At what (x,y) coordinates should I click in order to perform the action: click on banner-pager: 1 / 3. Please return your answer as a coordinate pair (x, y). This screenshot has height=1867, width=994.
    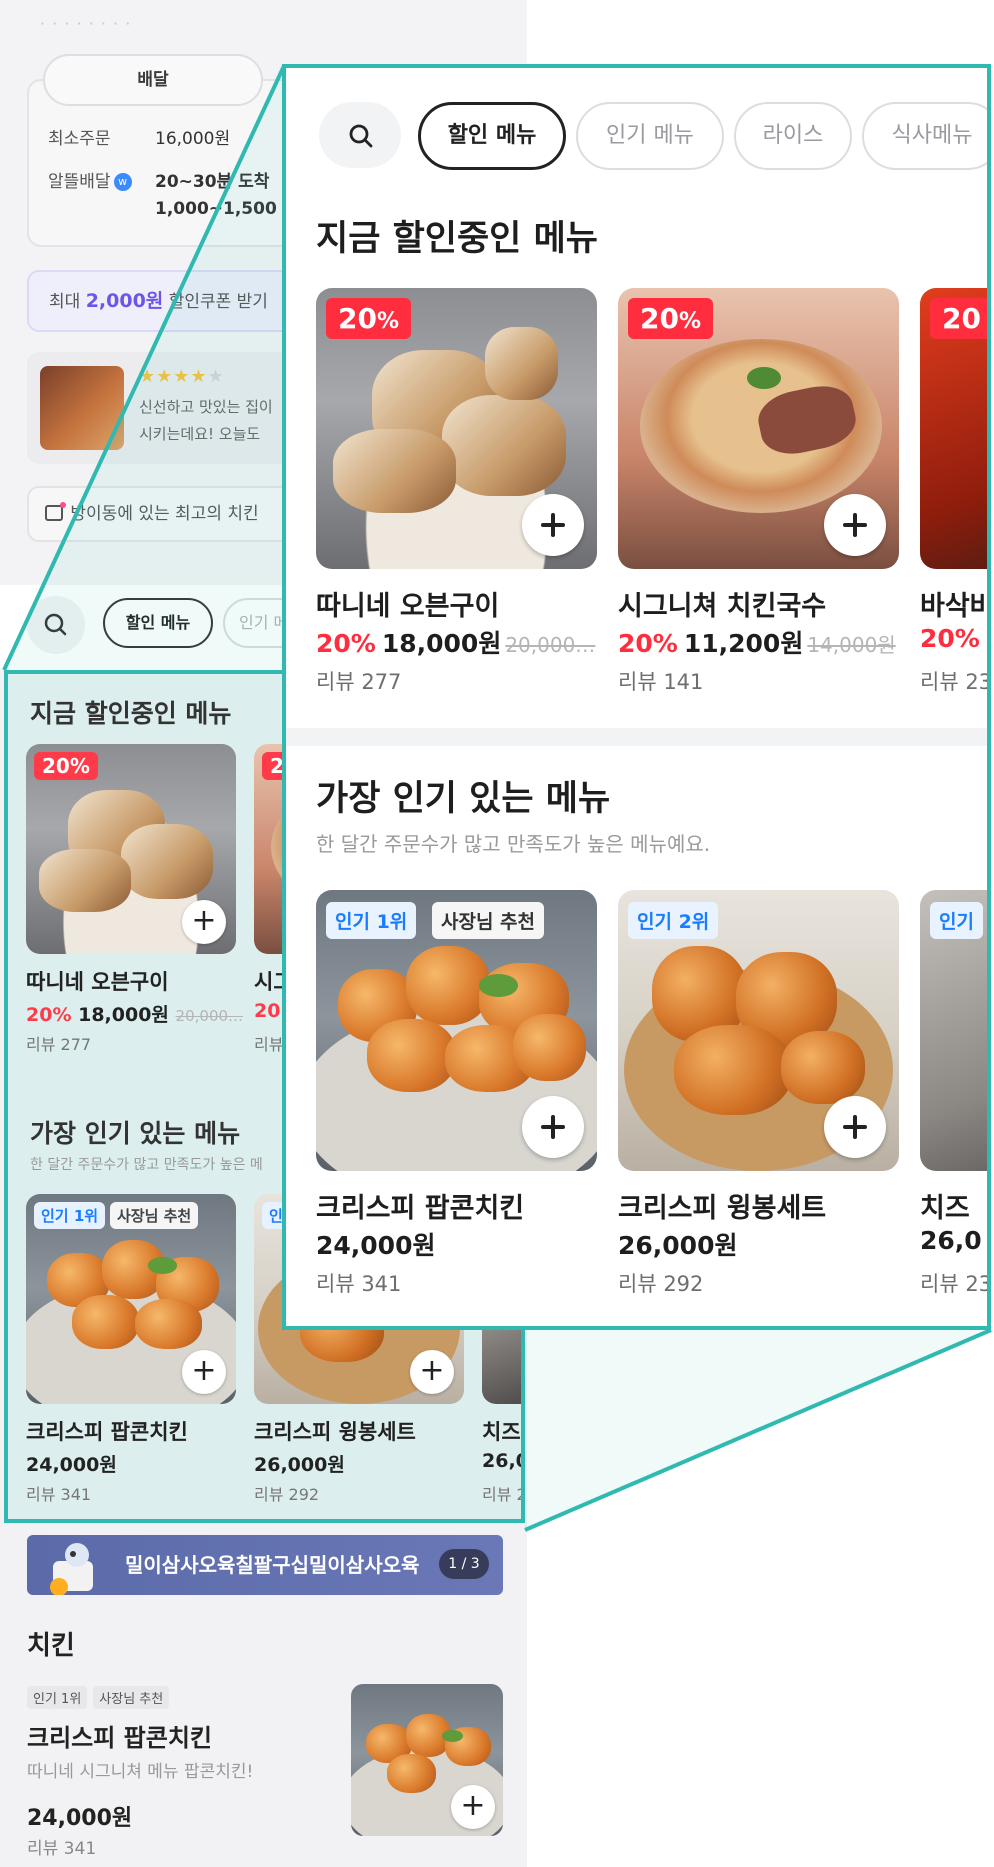
    Looking at the image, I should click on (464, 1564).